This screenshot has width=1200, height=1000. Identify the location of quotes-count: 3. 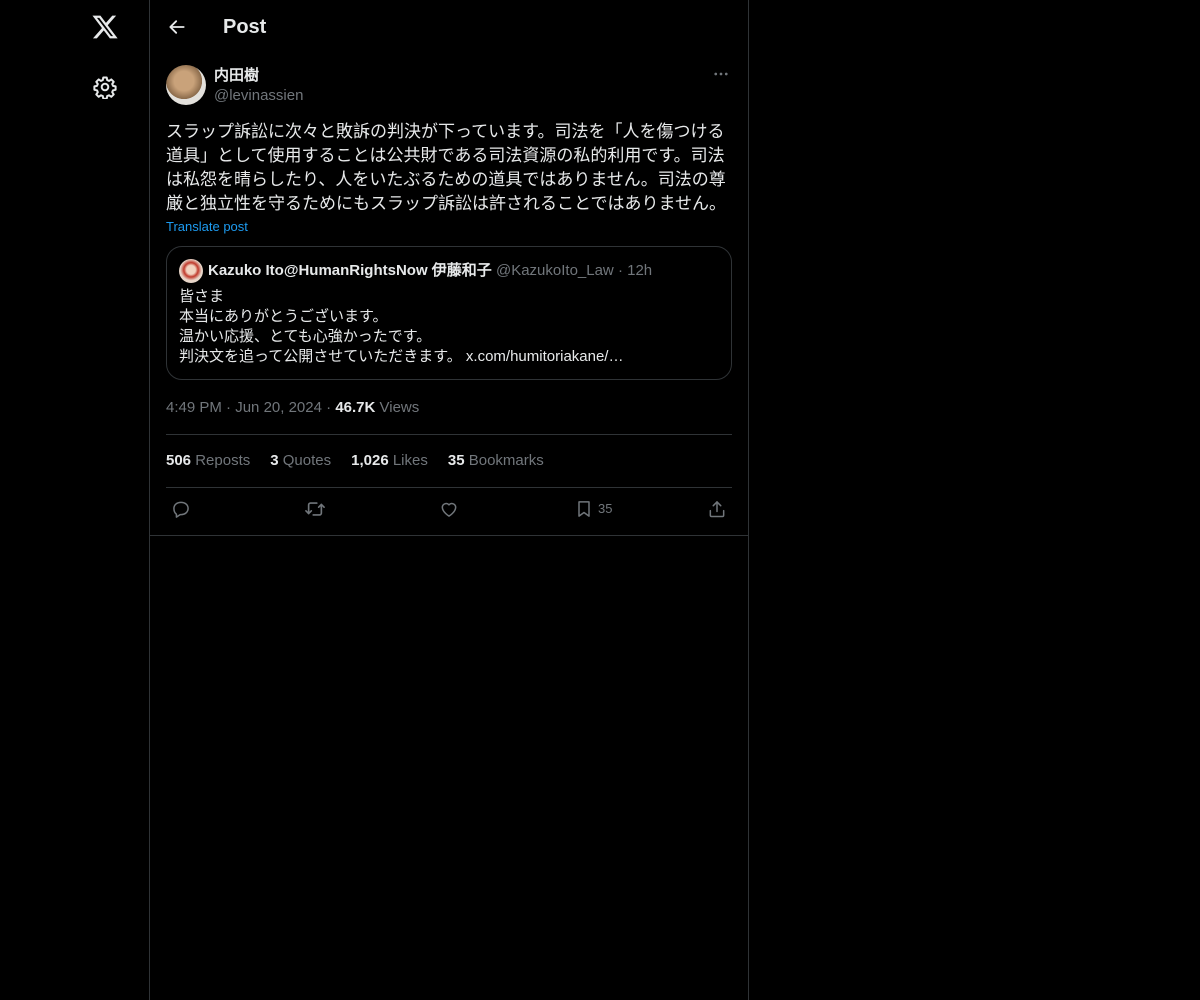
(274, 460).